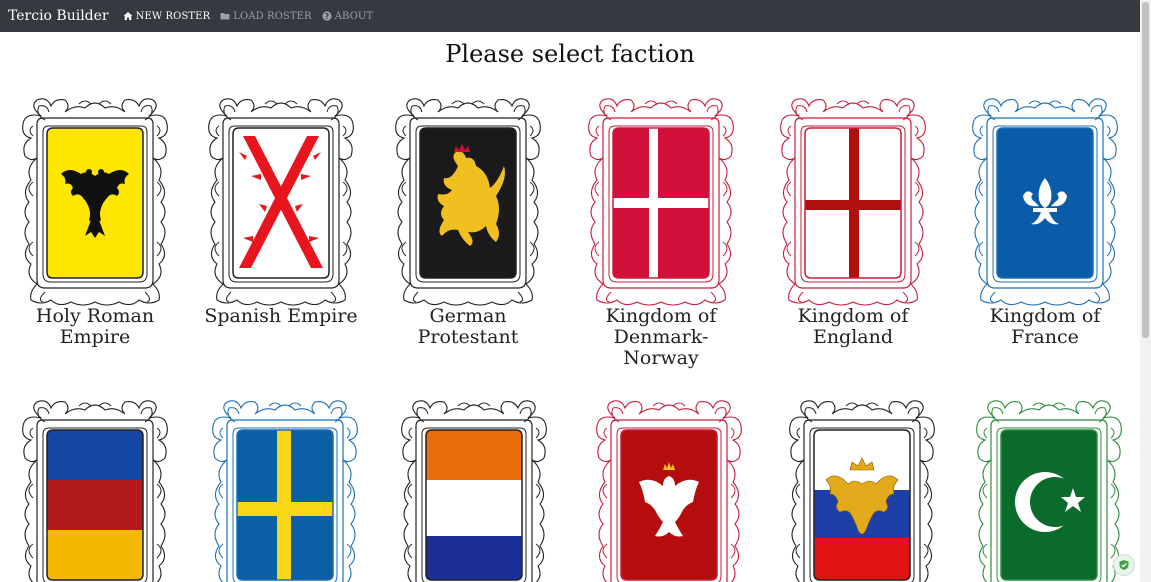 This screenshot has height=582, width=1151. What do you see at coordinates (468, 202) in the screenshot?
I see `german-protestant-crest-icon` at bounding box center [468, 202].